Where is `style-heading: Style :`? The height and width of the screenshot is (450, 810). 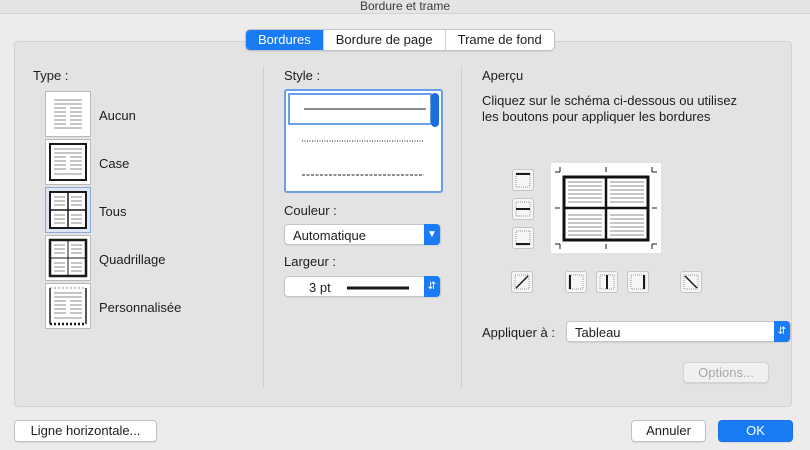 style-heading: Style : is located at coordinates (302, 75).